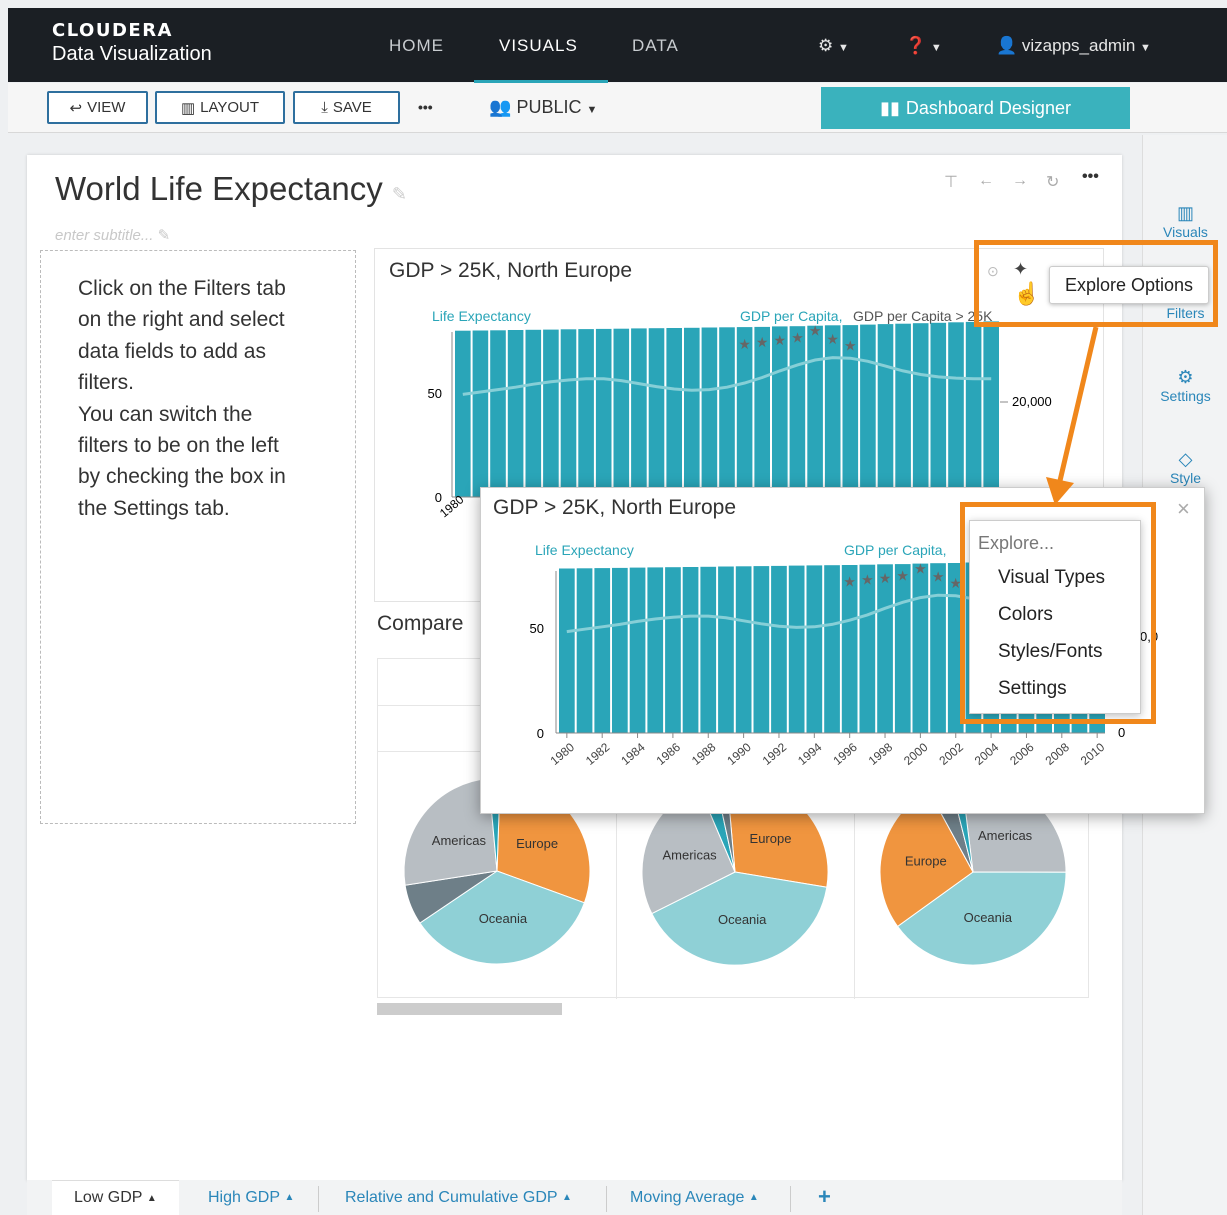 This screenshot has width=1227, height=1215. What do you see at coordinates (346, 107) in the screenshot?
I see `save-button: ⤓ SAVE` at bounding box center [346, 107].